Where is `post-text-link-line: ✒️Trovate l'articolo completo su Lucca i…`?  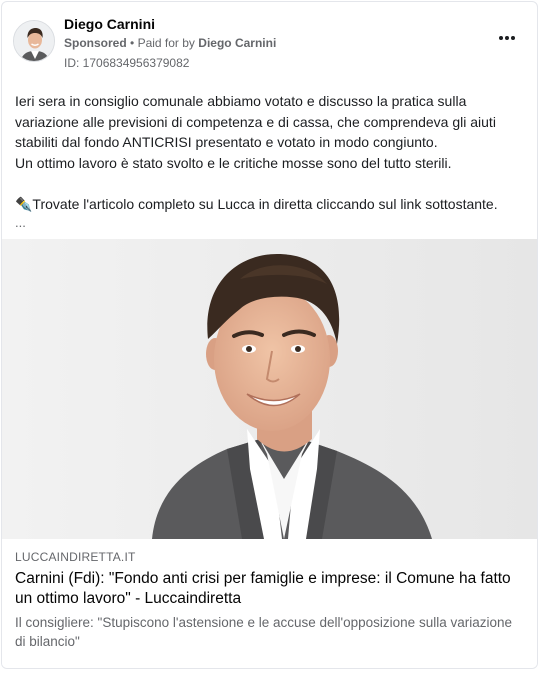 post-text-link-line: ✒️Trovate l'articolo completo su Lucca i… is located at coordinates (256, 203).